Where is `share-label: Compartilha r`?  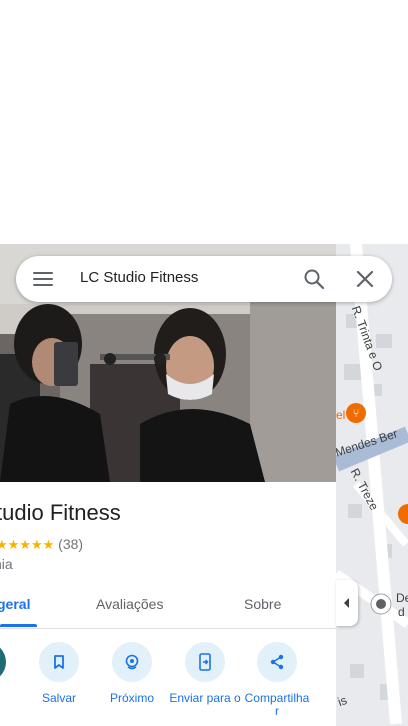
share-label: Compartilha r is located at coordinates (277, 704).